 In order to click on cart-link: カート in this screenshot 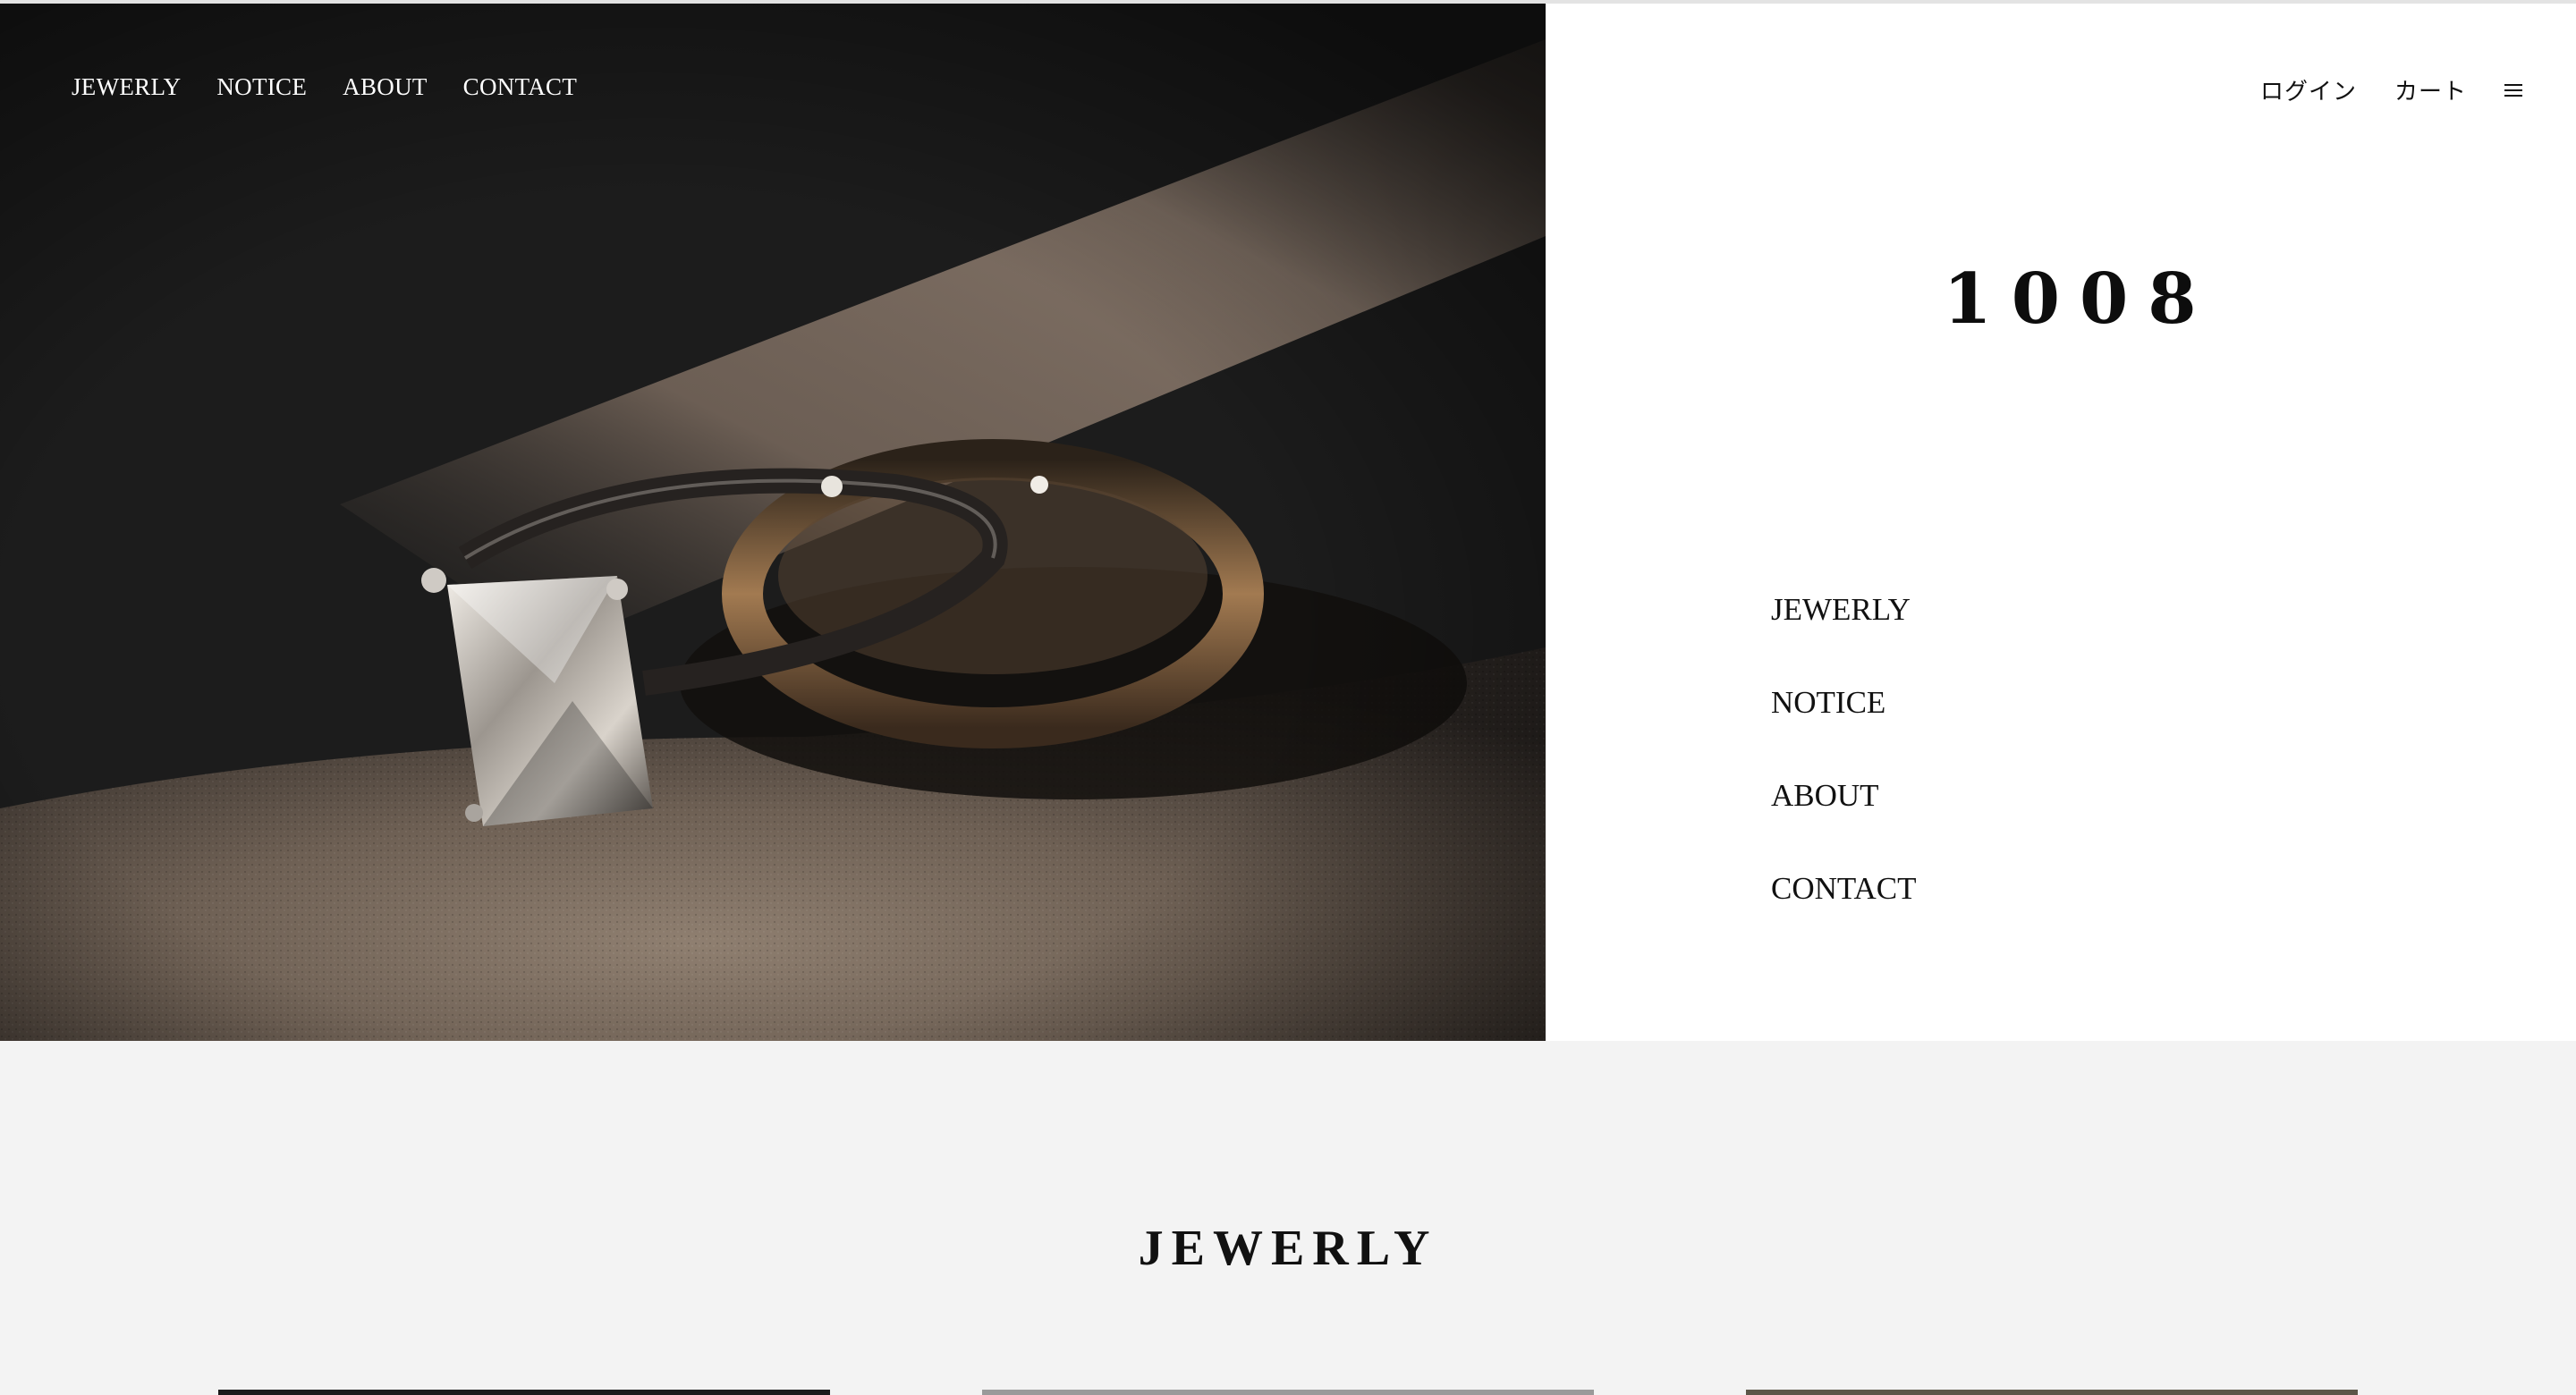, I will do `click(2430, 89)`.